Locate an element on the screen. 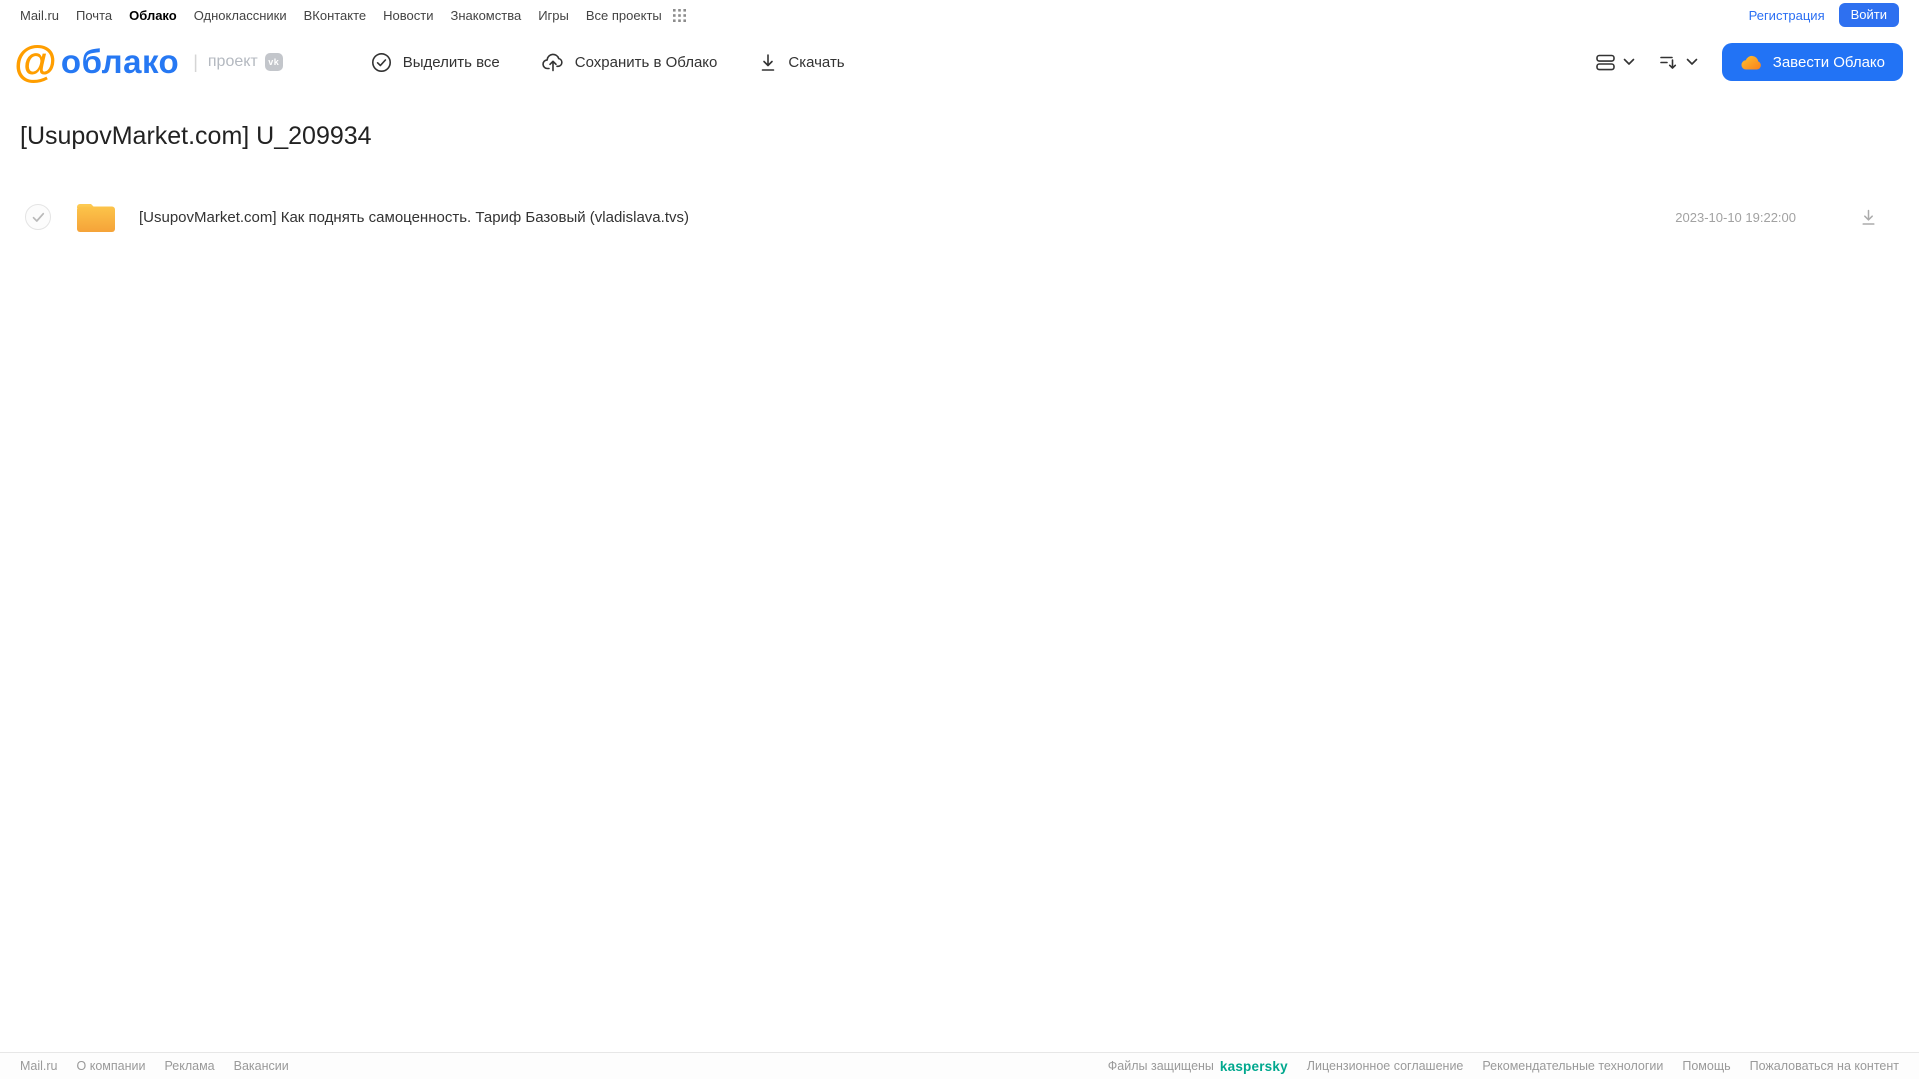 The width and height of the screenshot is (1919, 1079). header-right-controls: Завести Облако is located at coordinates (1749, 62).